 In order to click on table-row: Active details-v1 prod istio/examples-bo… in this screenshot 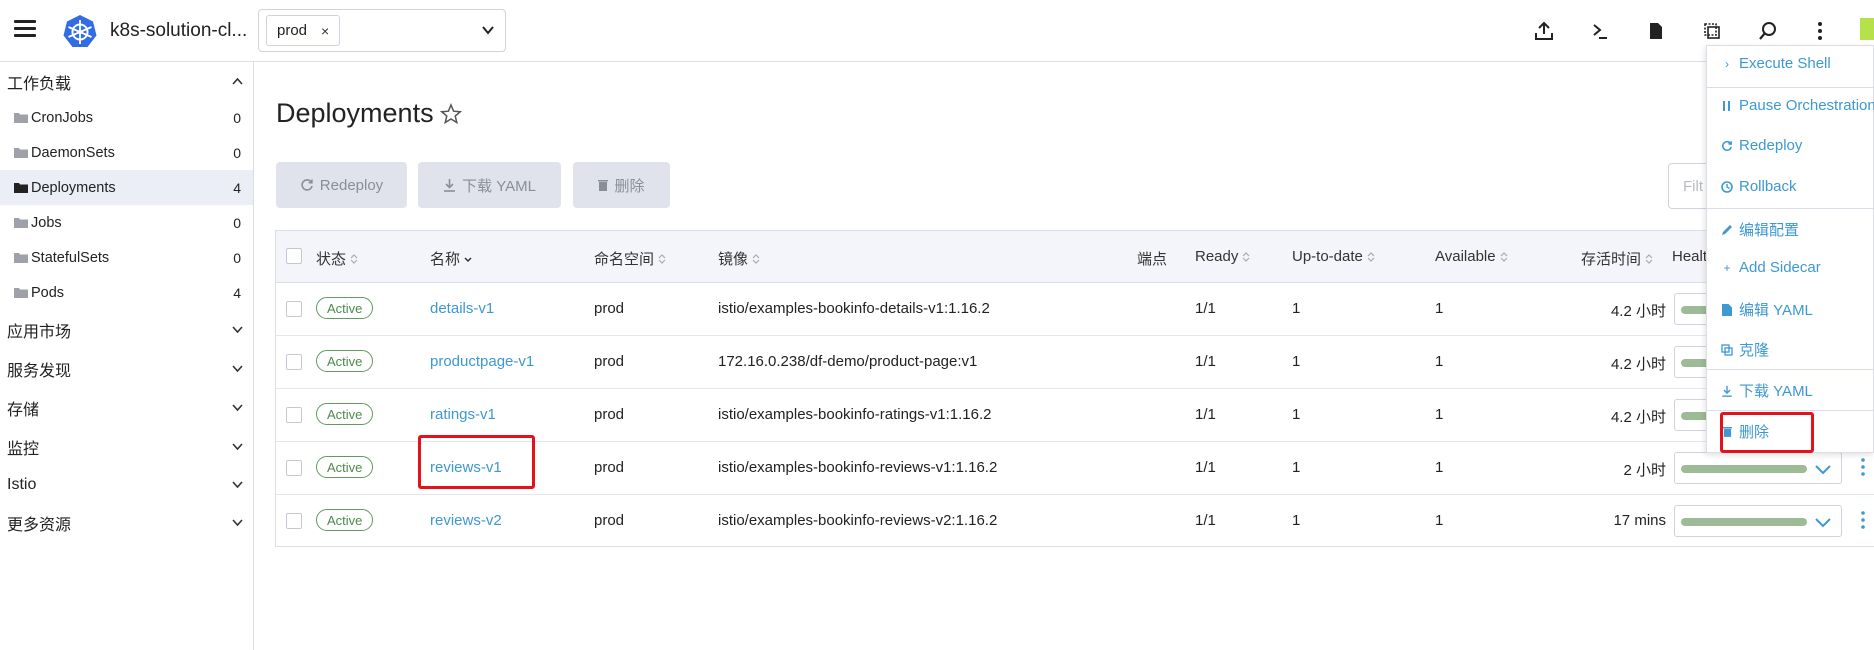, I will do `click(1075, 309)`.